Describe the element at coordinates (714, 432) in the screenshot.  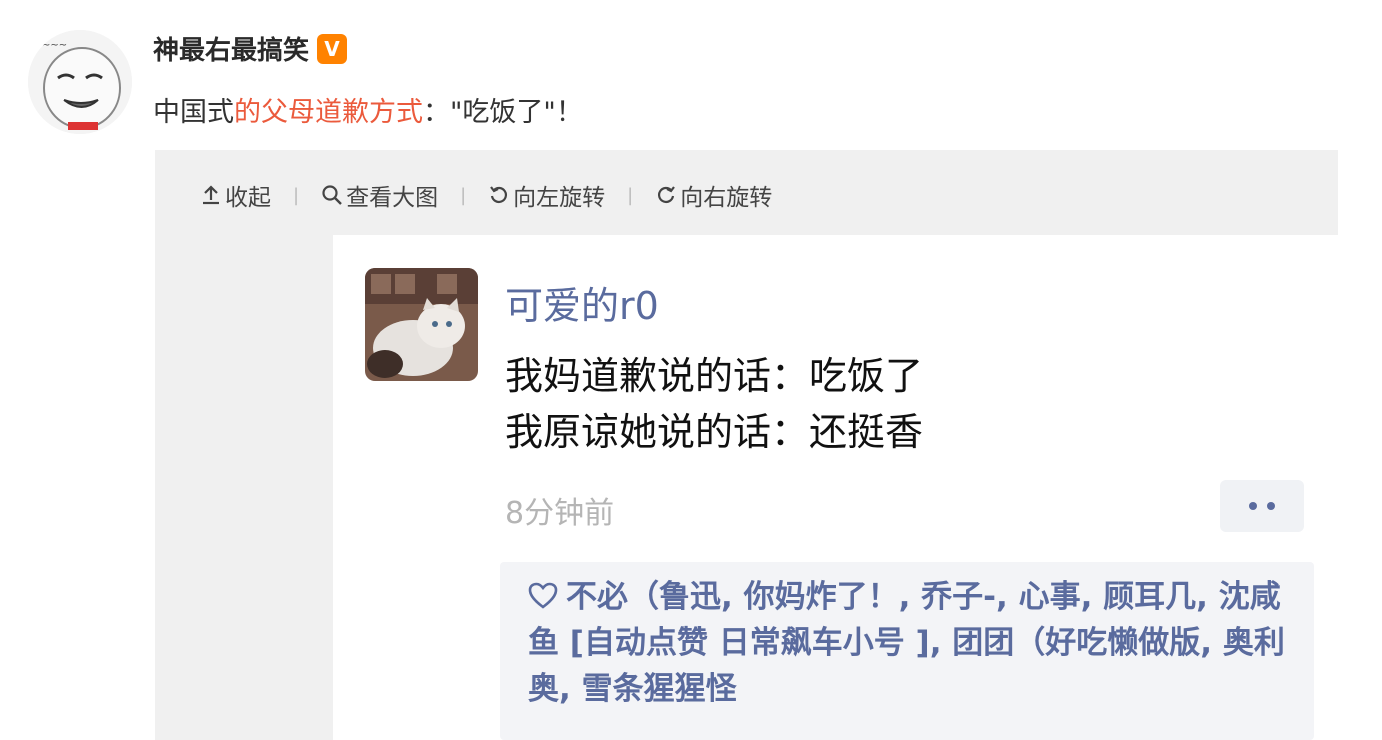
I see `comment-line-2: 我原谅她说的话：还挺香` at that location.